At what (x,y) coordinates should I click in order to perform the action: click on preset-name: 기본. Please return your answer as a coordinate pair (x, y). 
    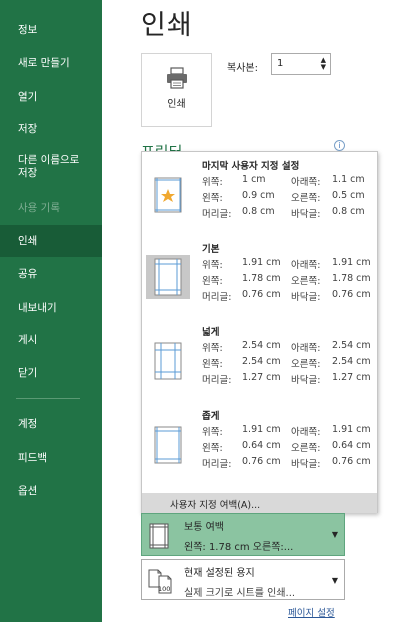
    Looking at the image, I should click on (211, 249).